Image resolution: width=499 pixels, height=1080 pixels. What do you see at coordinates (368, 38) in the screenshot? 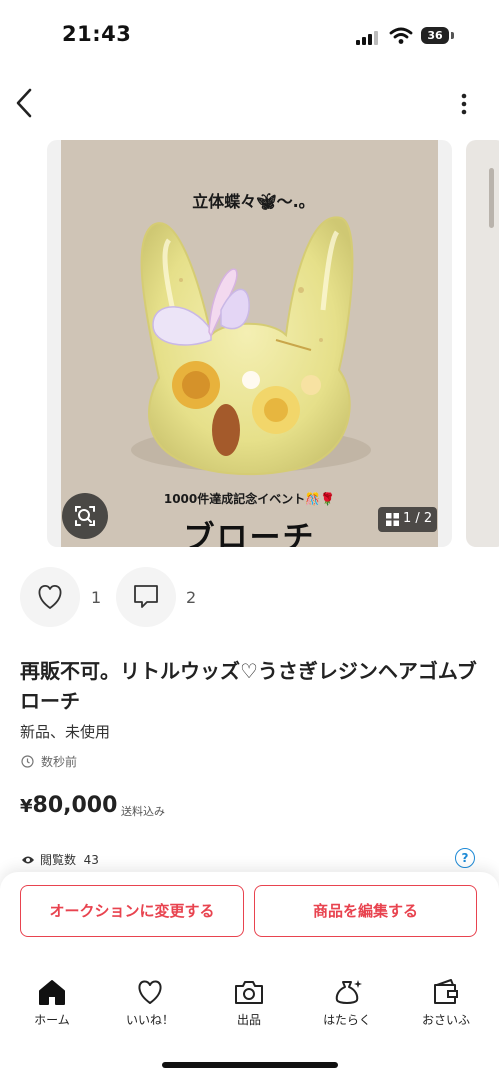
I see `signal-icon` at bounding box center [368, 38].